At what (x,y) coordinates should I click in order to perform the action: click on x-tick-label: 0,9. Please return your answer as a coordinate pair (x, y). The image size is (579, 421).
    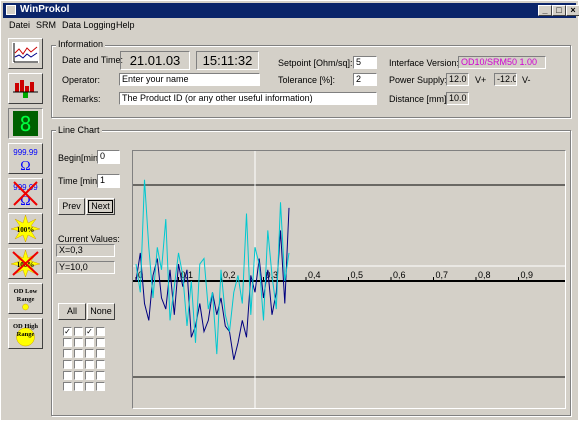
    Looking at the image, I should click on (527, 275).